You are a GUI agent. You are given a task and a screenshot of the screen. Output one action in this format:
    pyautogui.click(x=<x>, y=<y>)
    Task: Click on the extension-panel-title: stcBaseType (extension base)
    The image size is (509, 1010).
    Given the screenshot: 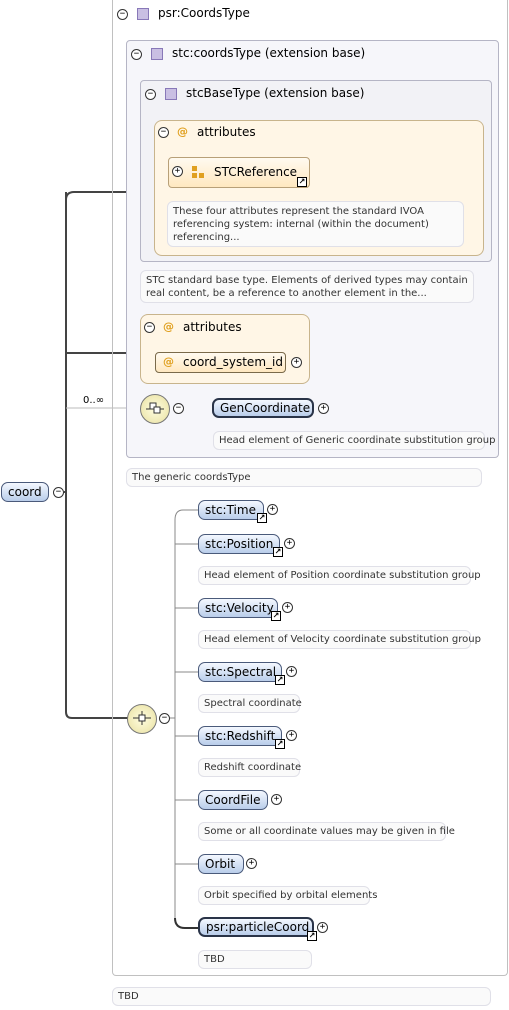 What is the action you would take?
    pyautogui.click(x=275, y=93)
    